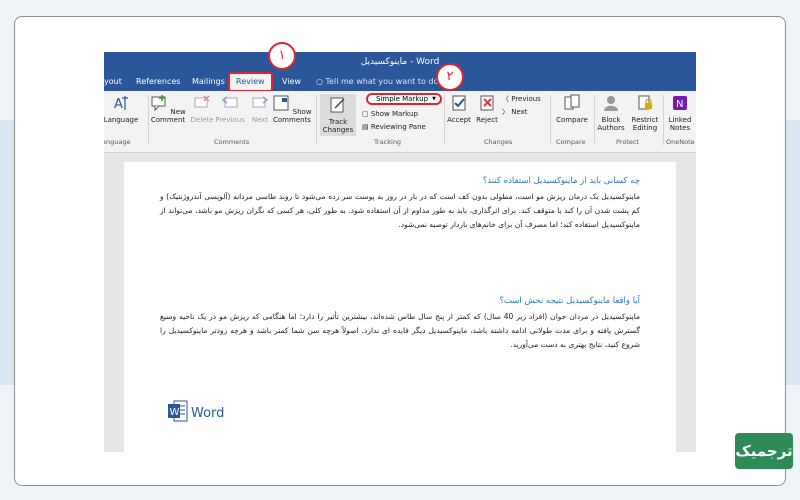 The height and width of the screenshot is (500, 800). What do you see at coordinates (450, 77) in the screenshot?
I see `step-2-marker: ٢` at bounding box center [450, 77].